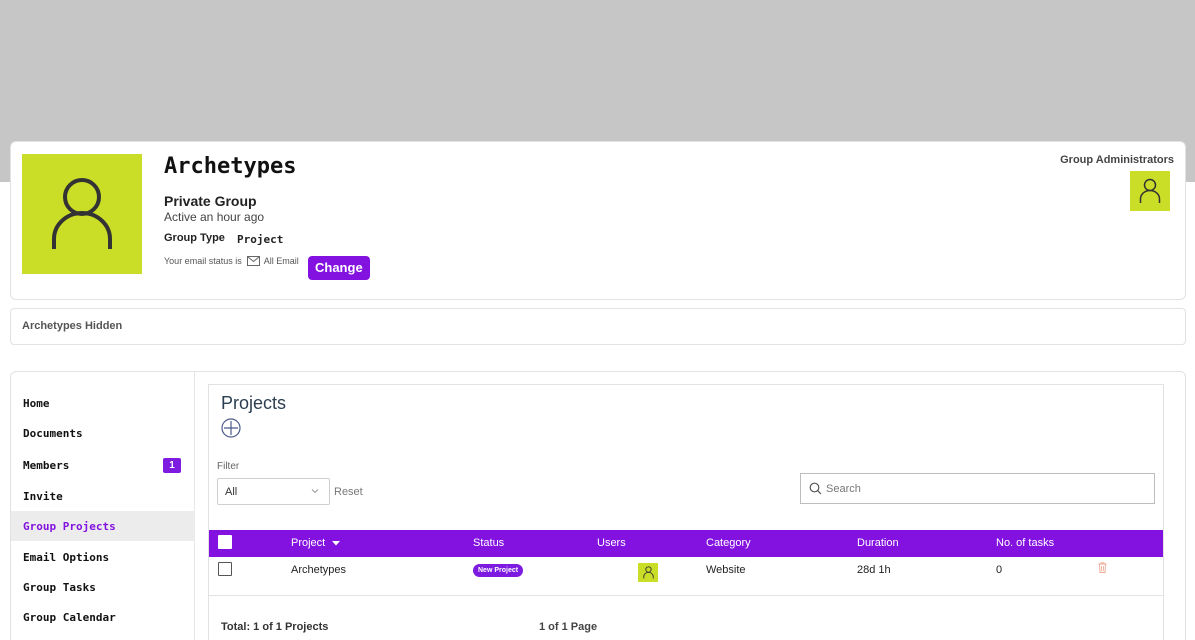  I want to click on sort-desc-icon, so click(336, 543).